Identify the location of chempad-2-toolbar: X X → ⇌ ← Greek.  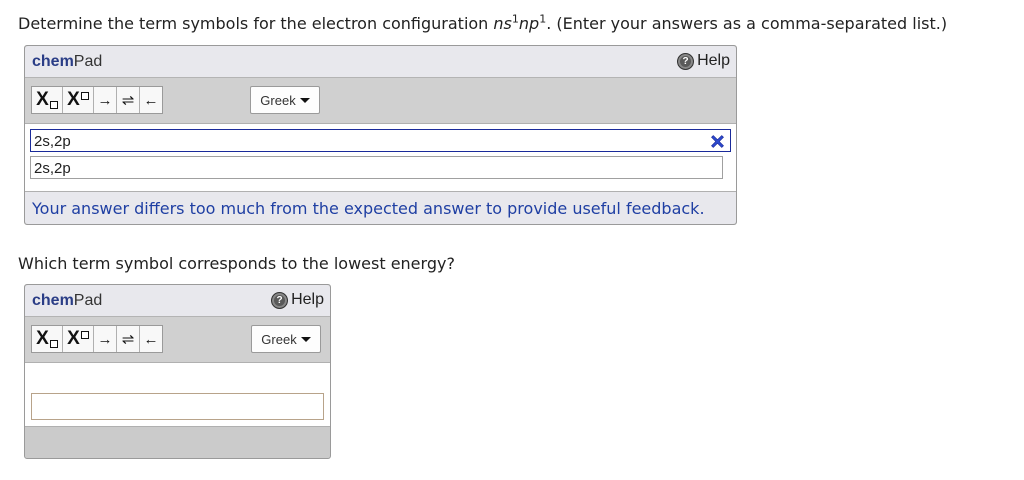
(177, 340).